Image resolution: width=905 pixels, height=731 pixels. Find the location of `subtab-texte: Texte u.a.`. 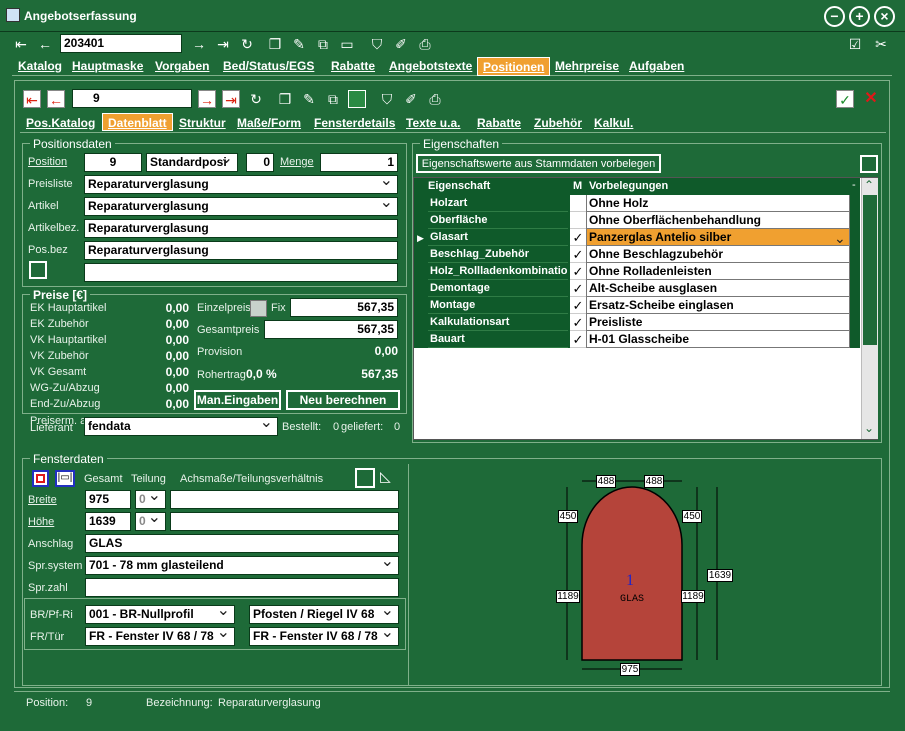

subtab-texte: Texte u.a. is located at coordinates (433, 123).